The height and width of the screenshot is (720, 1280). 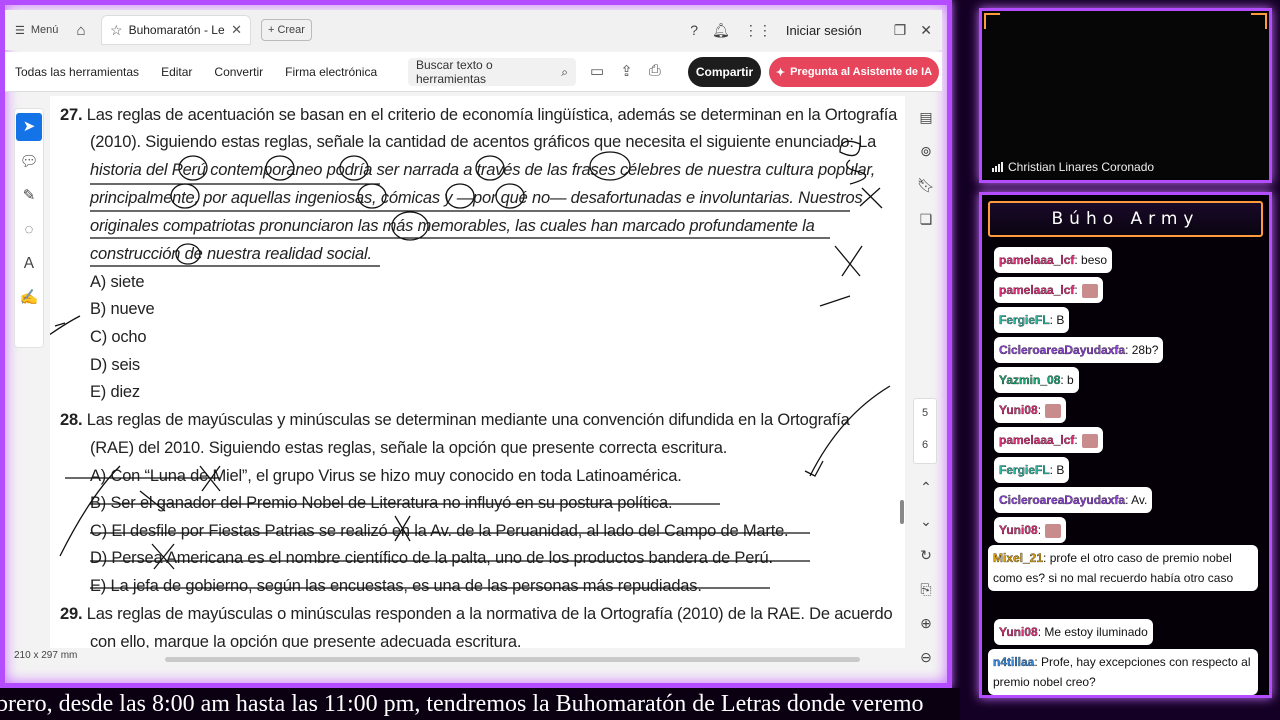 I want to click on lasso-icon: ◌, so click(x=29, y=230).